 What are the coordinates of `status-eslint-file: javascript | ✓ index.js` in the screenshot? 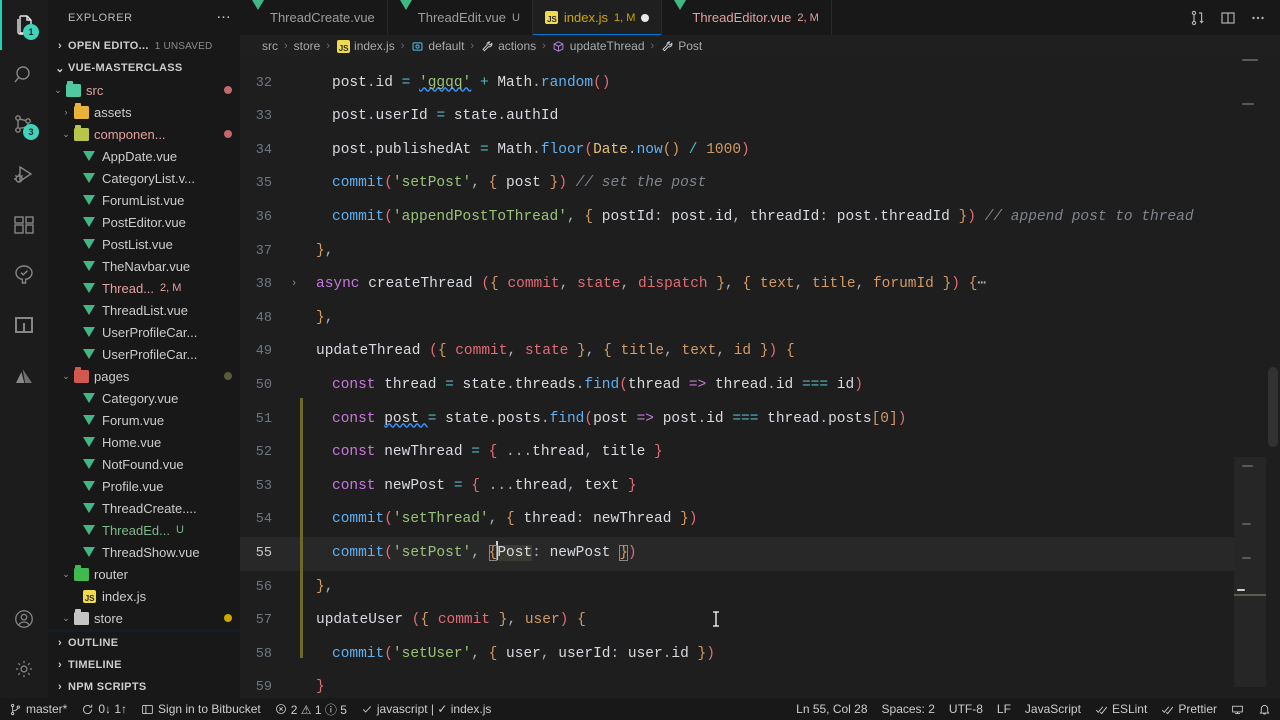 It's located at (426, 709).